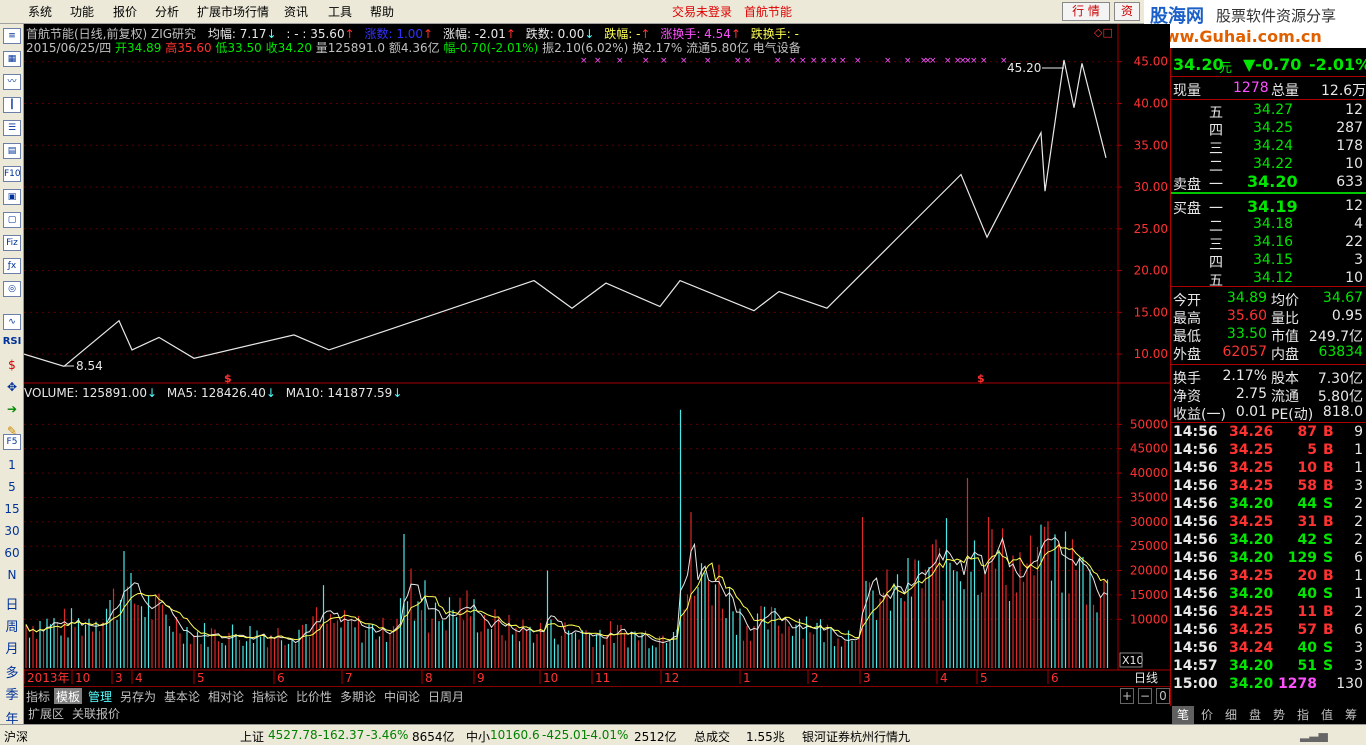  Describe the element at coordinates (12, 289) in the screenshot. I see `zoom-icon: ◎` at that location.